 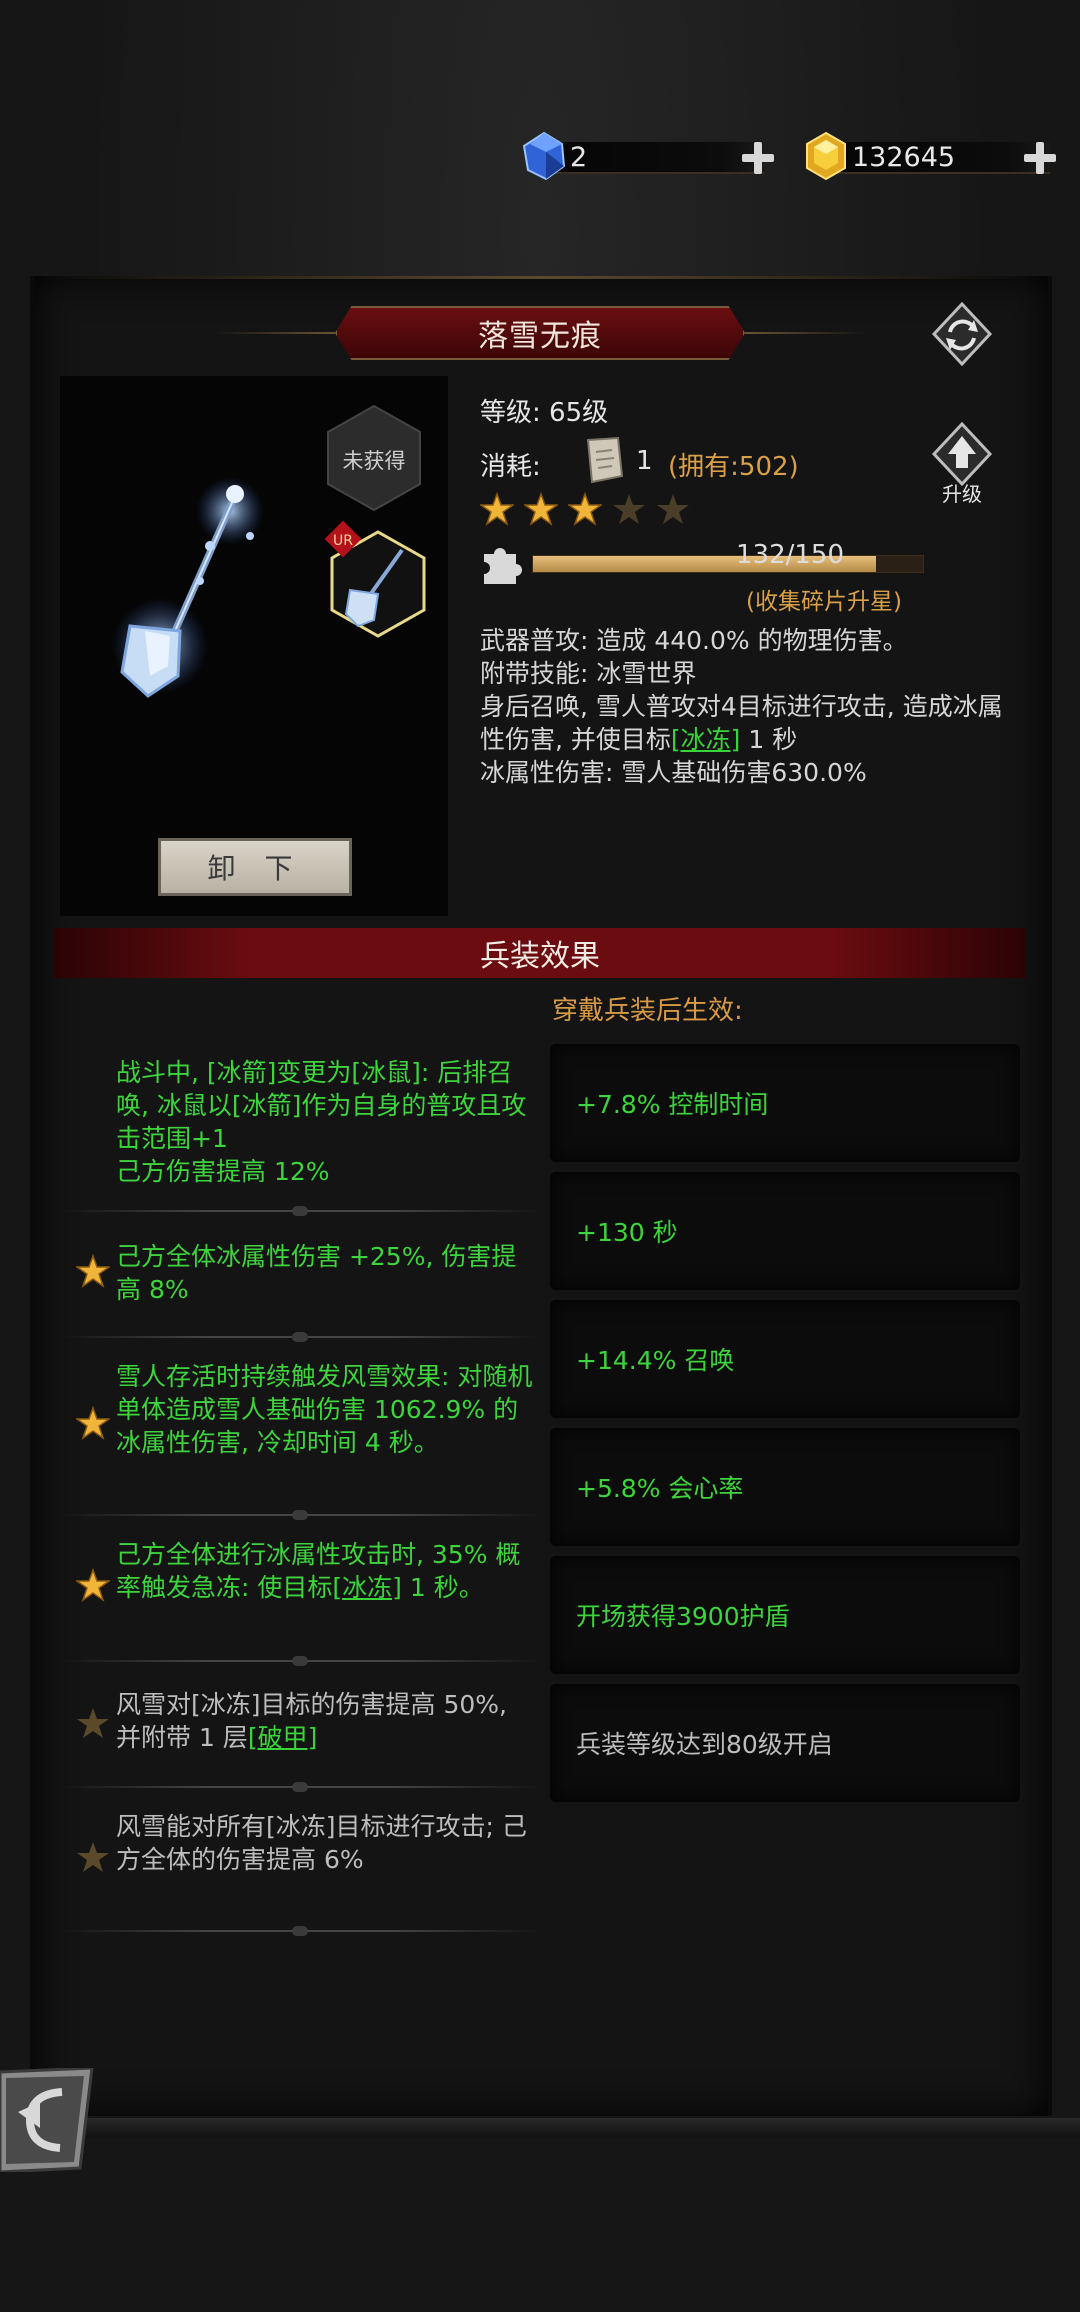 What do you see at coordinates (758, 158) in the screenshot?
I see `add-gems-button` at bounding box center [758, 158].